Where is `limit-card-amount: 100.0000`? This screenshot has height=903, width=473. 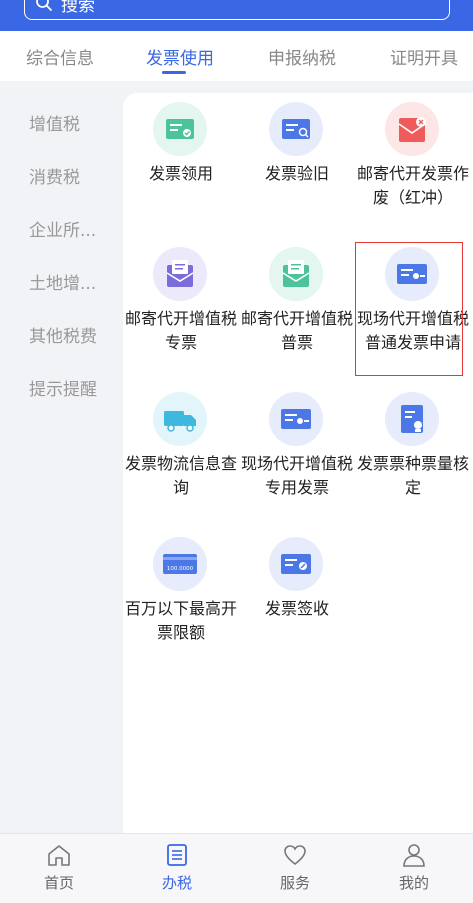 limit-card-amount: 100.0000 is located at coordinates (180, 569).